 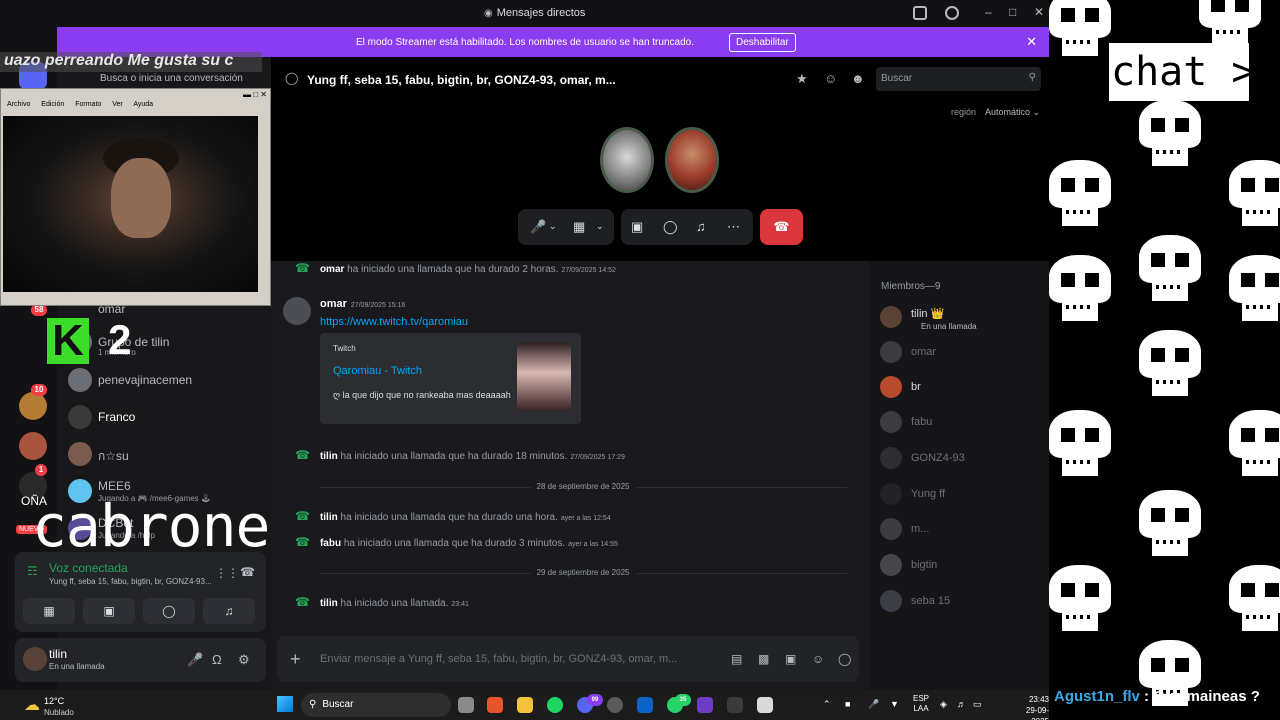 What do you see at coordinates (525, 705) in the screenshot?
I see `file-explorer-icon` at bounding box center [525, 705].